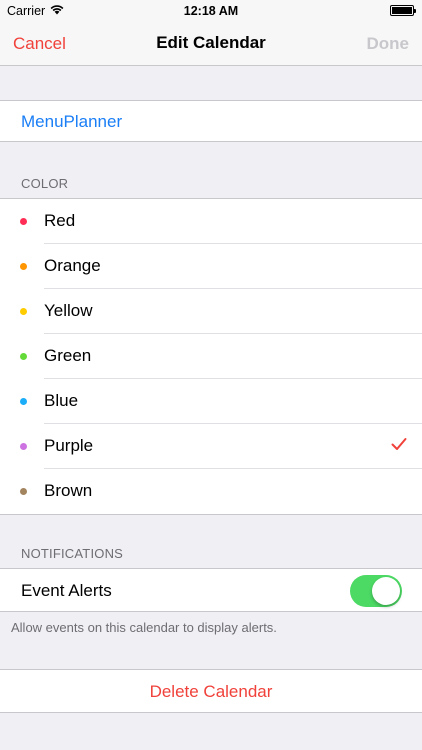 The height and width of the screenshot is (750, 422). I want to click on toggle-knob, so click(386, 591).